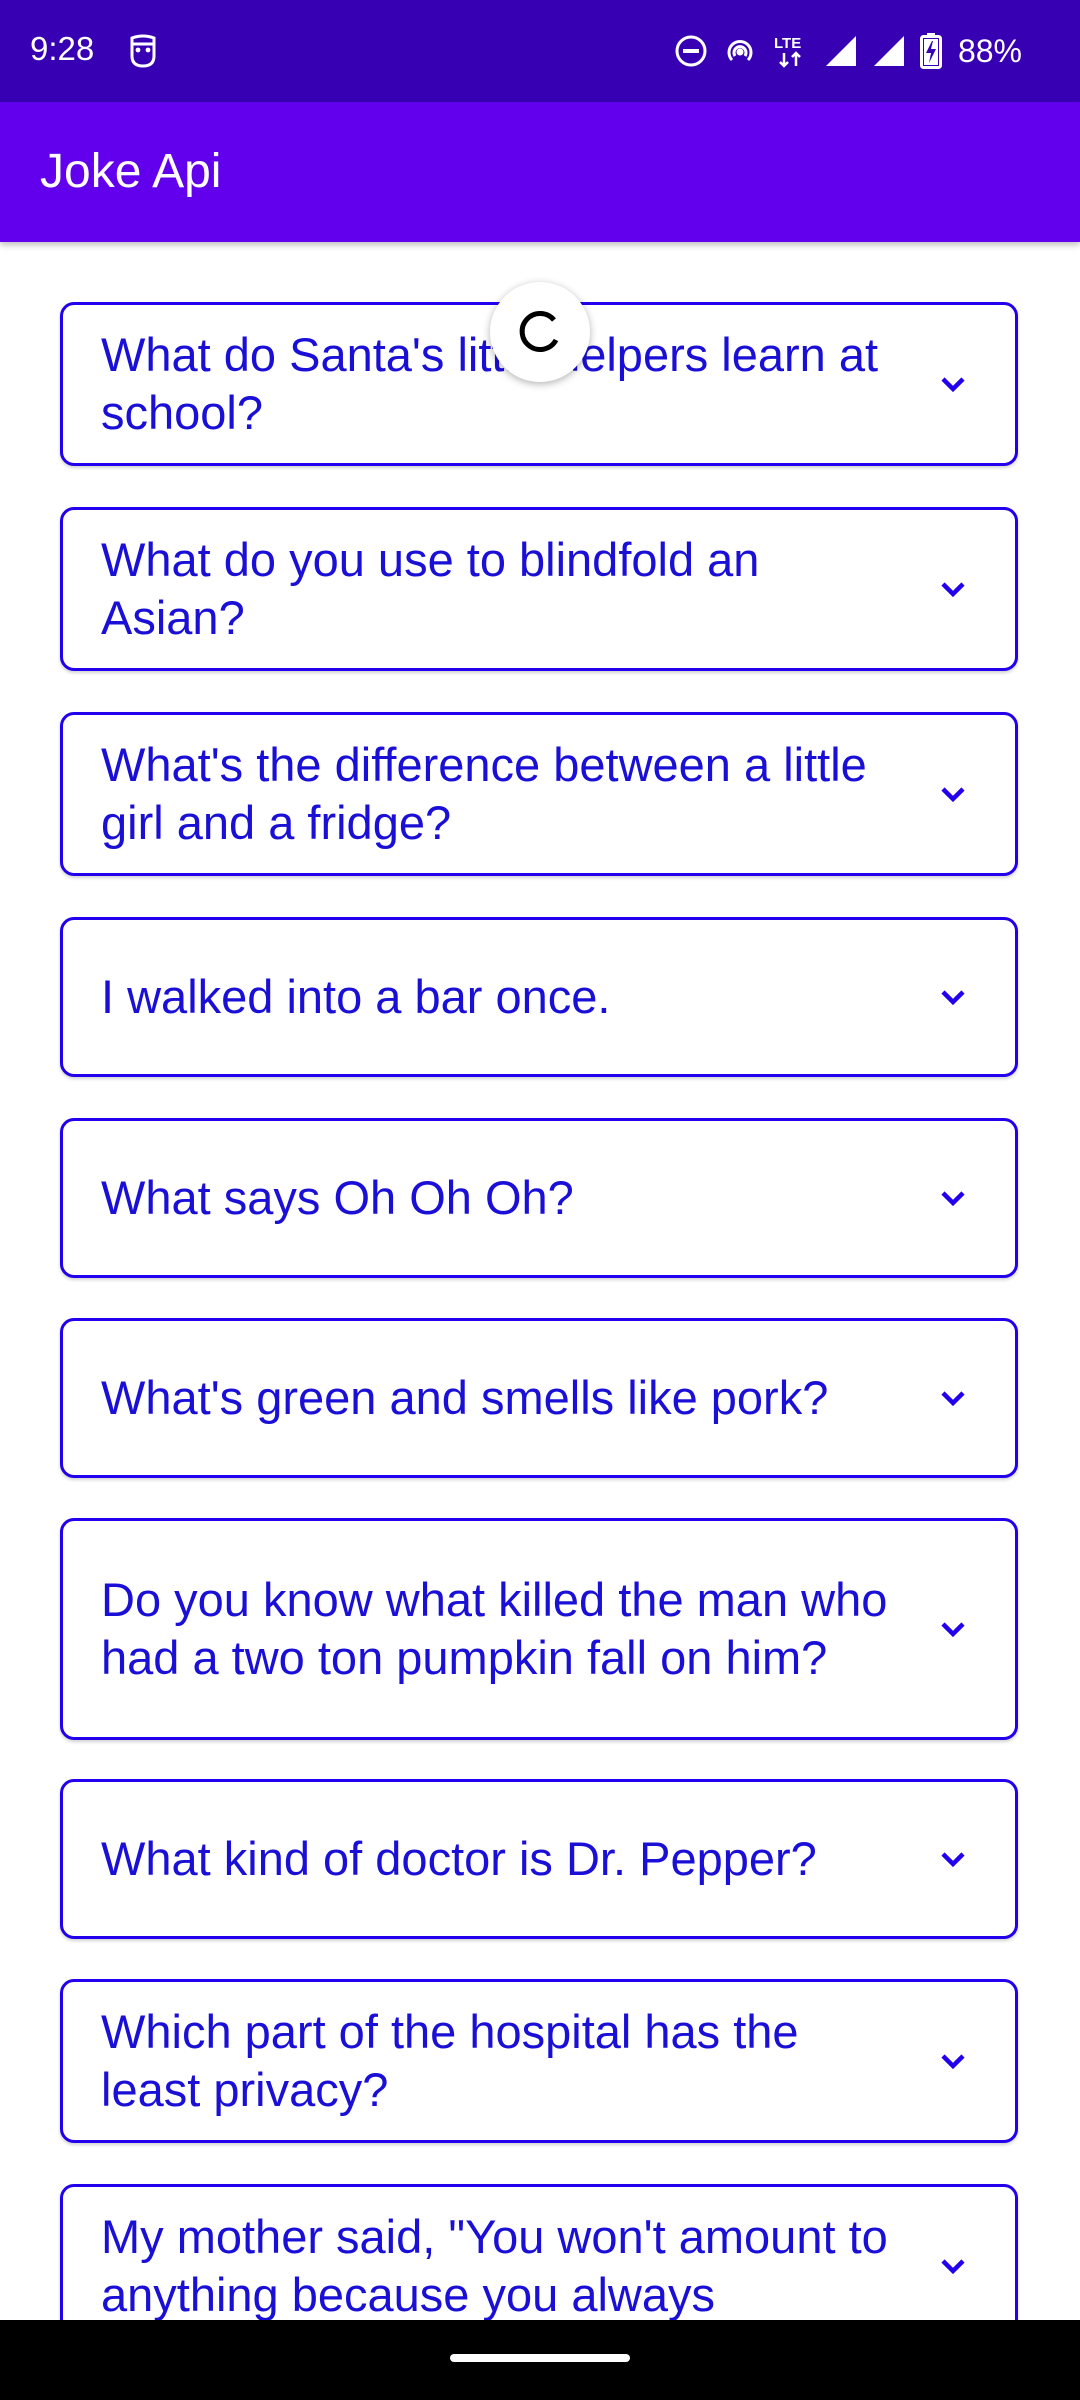 The width and height of the screenshot is (1080, 2400). I want to click on joke-card: What do you use to blindfold an Asian?, so click(539, 589).